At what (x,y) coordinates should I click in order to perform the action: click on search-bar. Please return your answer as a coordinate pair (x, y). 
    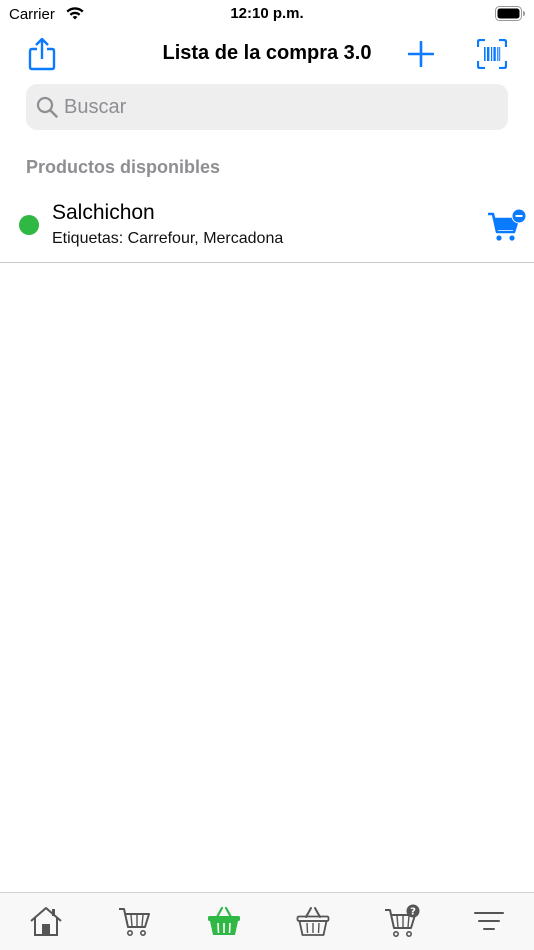
    Looking at the image, I should click on (267, 107).